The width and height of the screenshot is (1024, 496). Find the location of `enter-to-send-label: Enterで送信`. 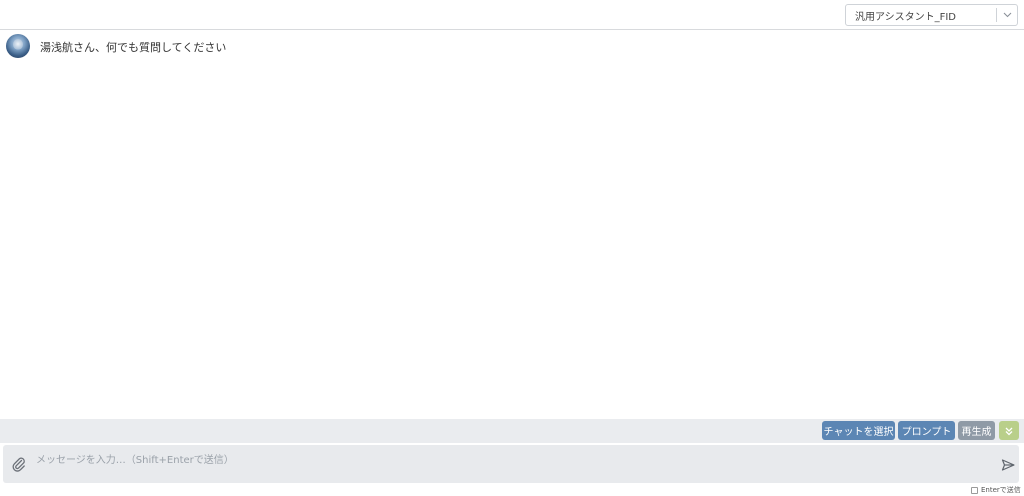

enter-to-send-label: Enterで送信 is located at coordinates (1001, 490).